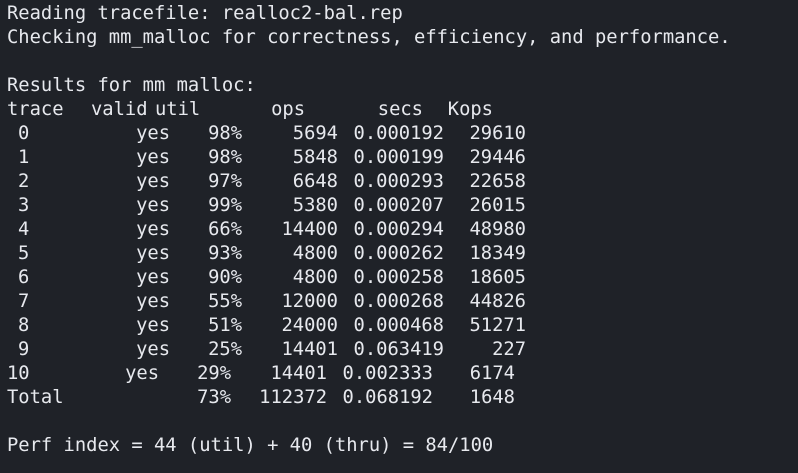 The image size is (798, 473). Describe the element at coordinates (24, 325) in the screenshot. I see `cell-trace: 8` at that location.